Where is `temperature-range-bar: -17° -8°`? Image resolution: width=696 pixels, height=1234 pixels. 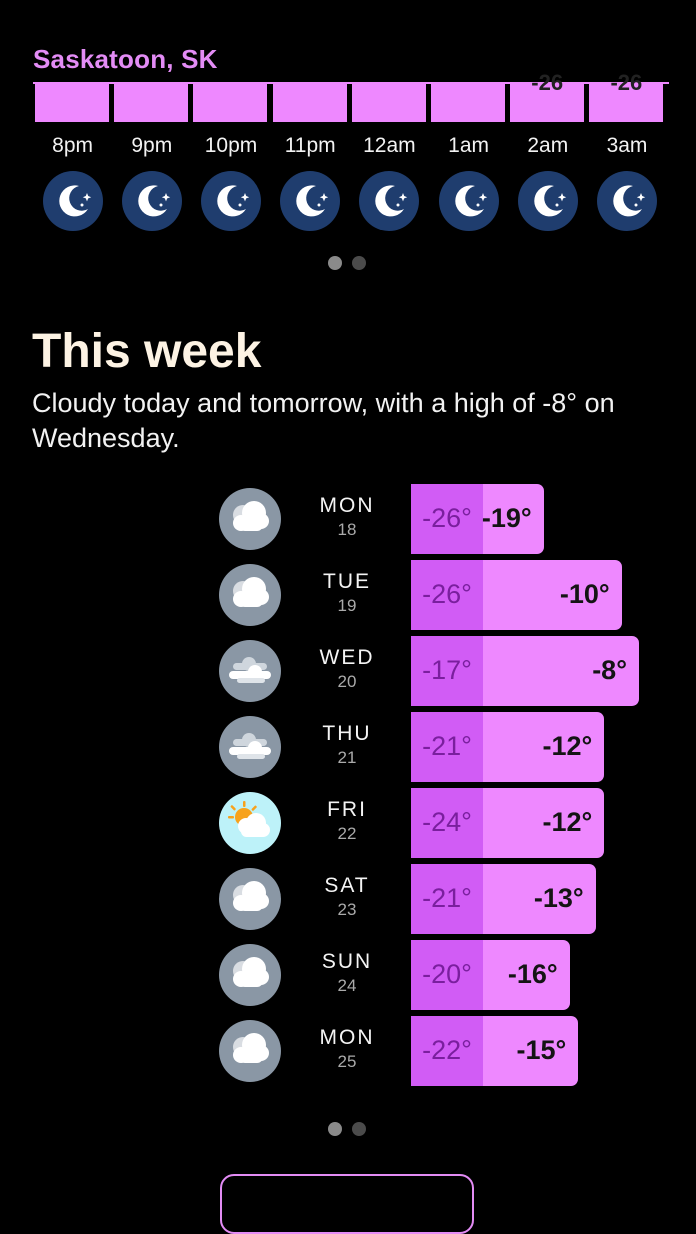
temperature-range-bar: -17° -8° is located at coordinates (525, 671).